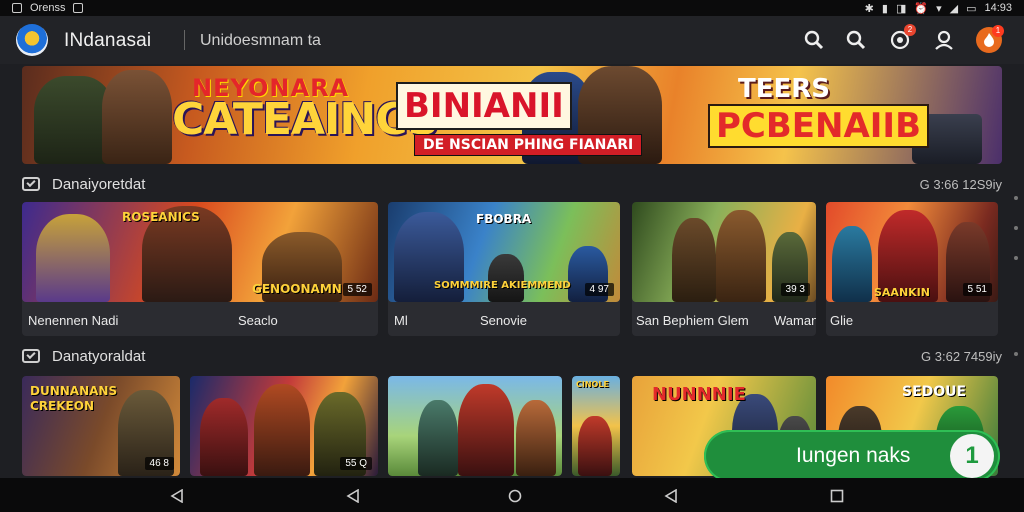 Image resolution: width=1024 pixels, height=512 pixels. Describe the element at coordinates (99, 356) in the screenshot. I see `section-title: Danatyoraldat` at that location.